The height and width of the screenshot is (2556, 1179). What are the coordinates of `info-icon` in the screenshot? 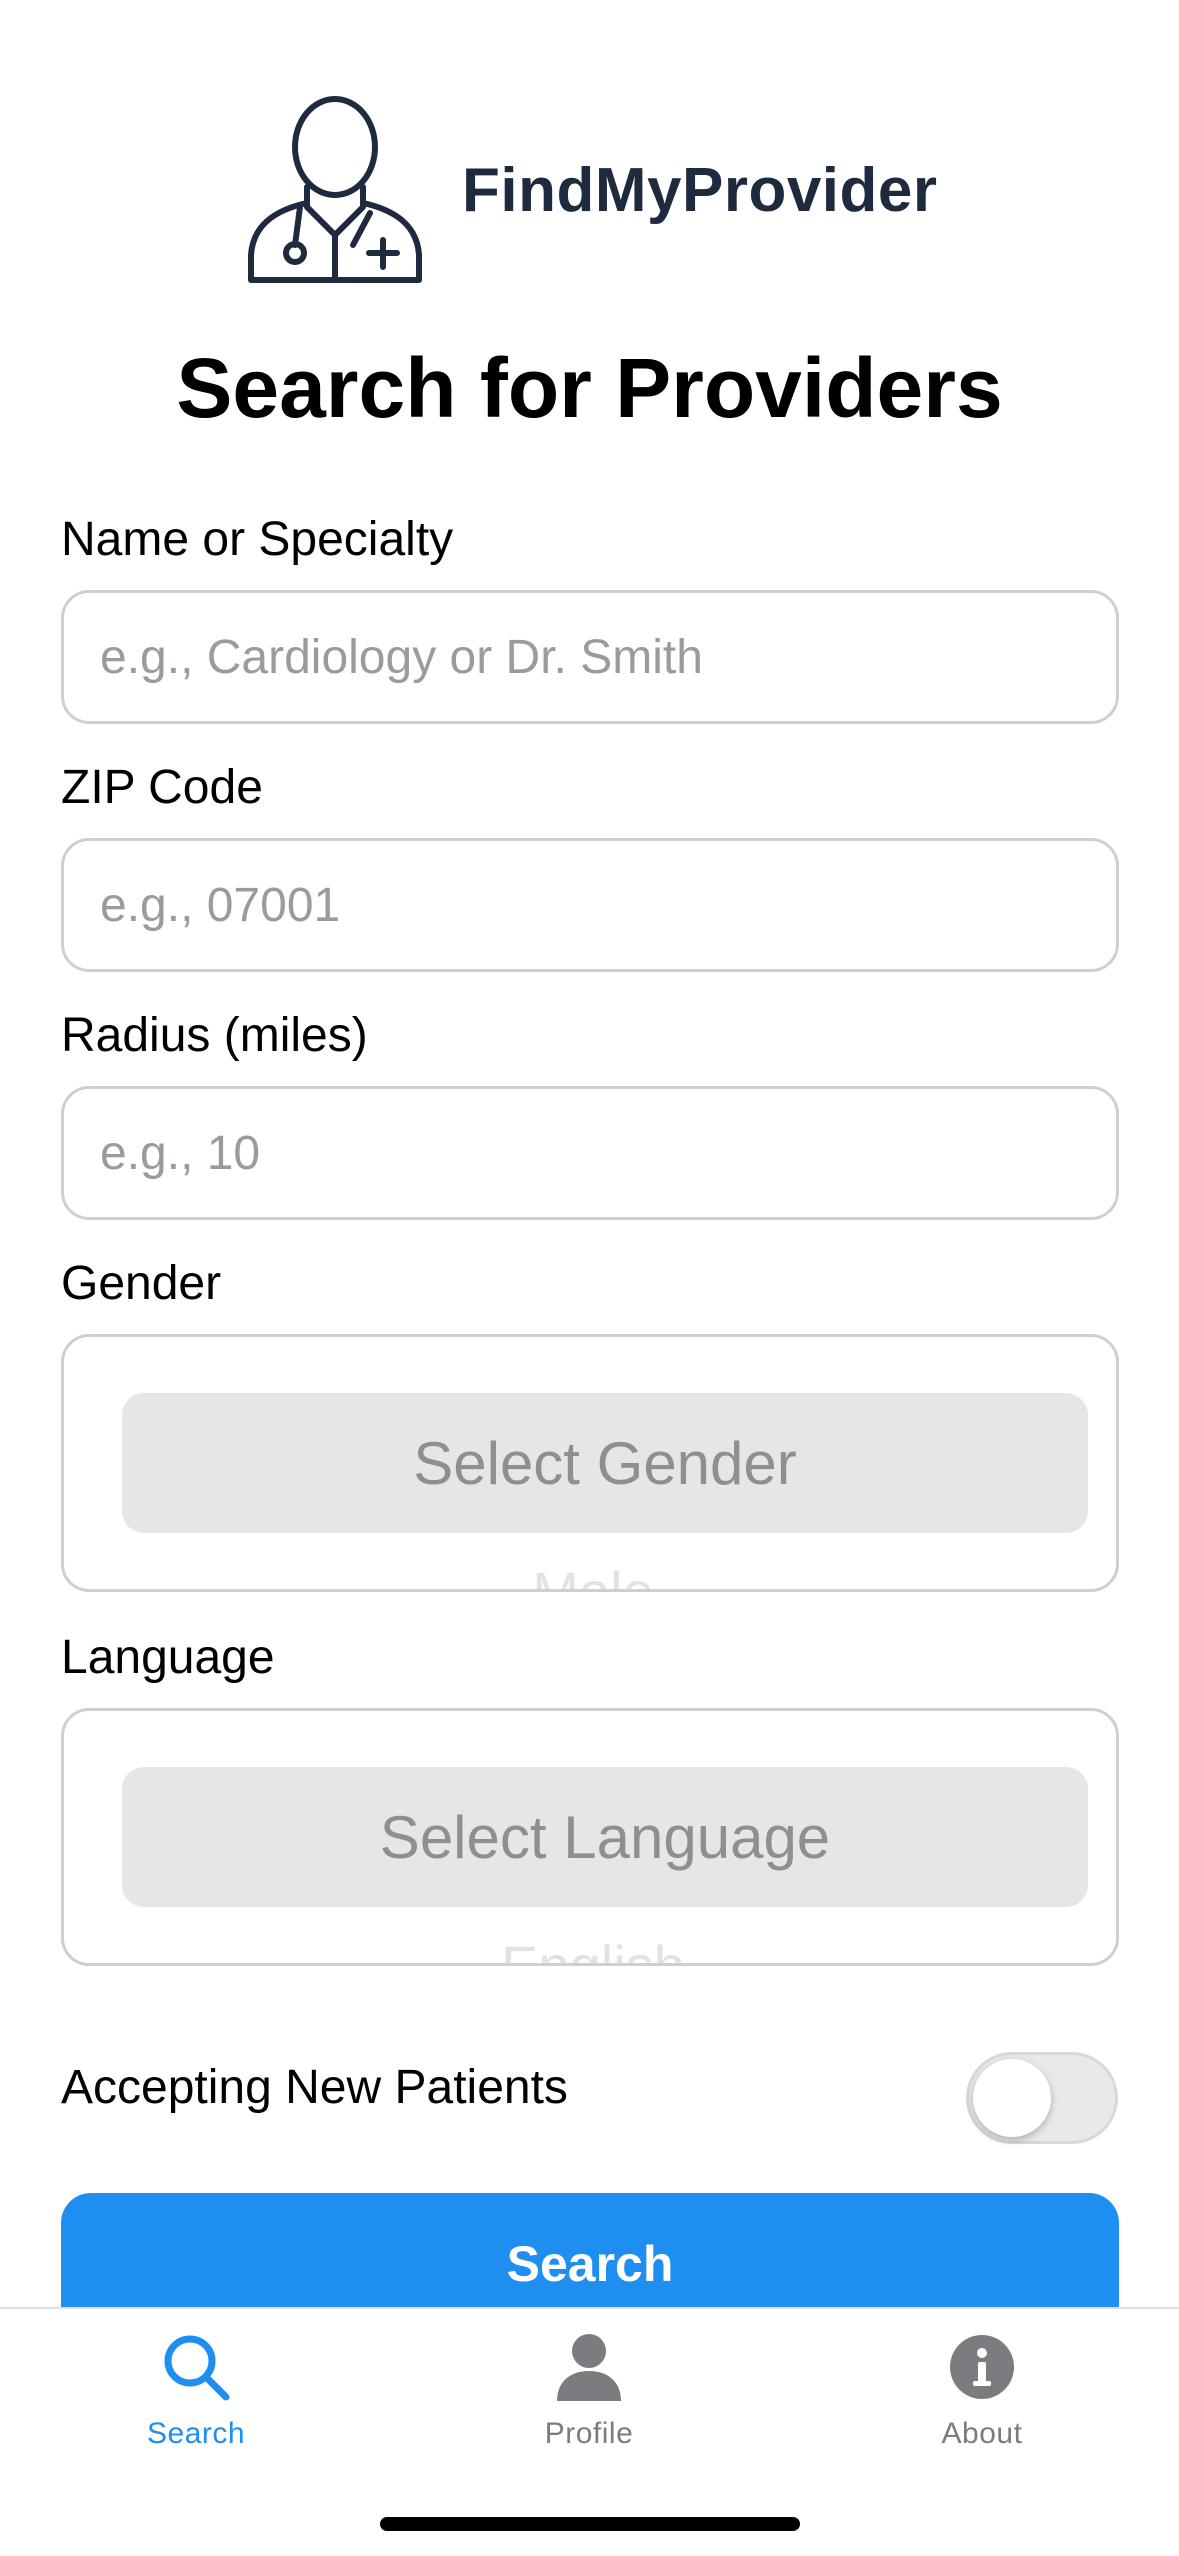 It's located at (982, 2367).